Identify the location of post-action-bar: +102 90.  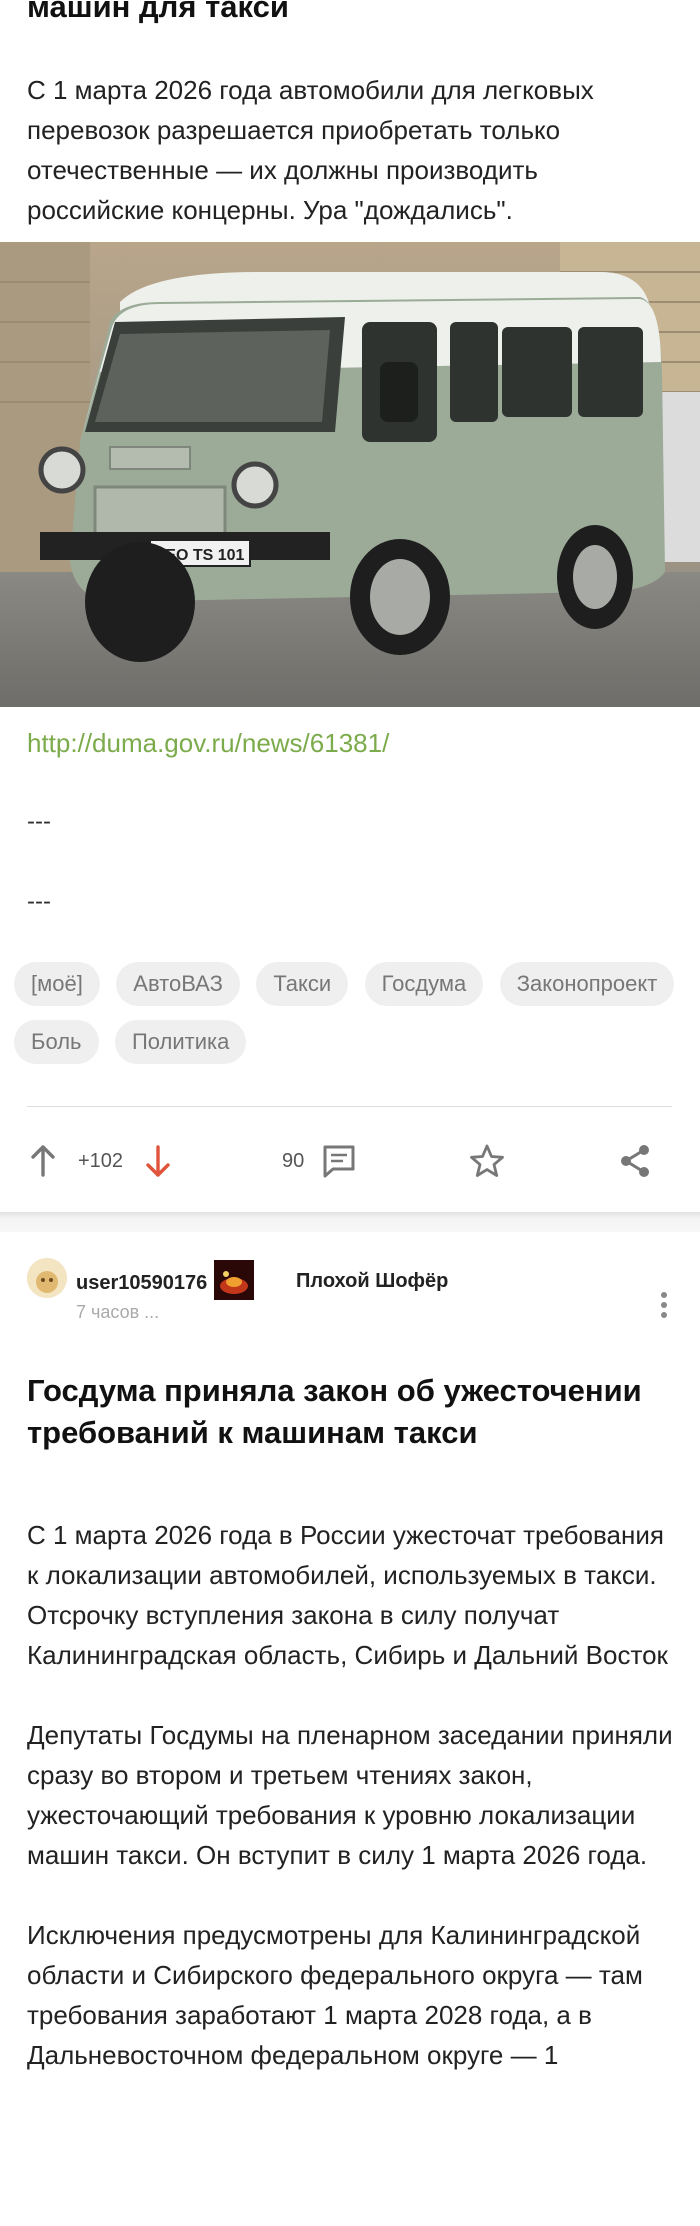
(350, 1161).